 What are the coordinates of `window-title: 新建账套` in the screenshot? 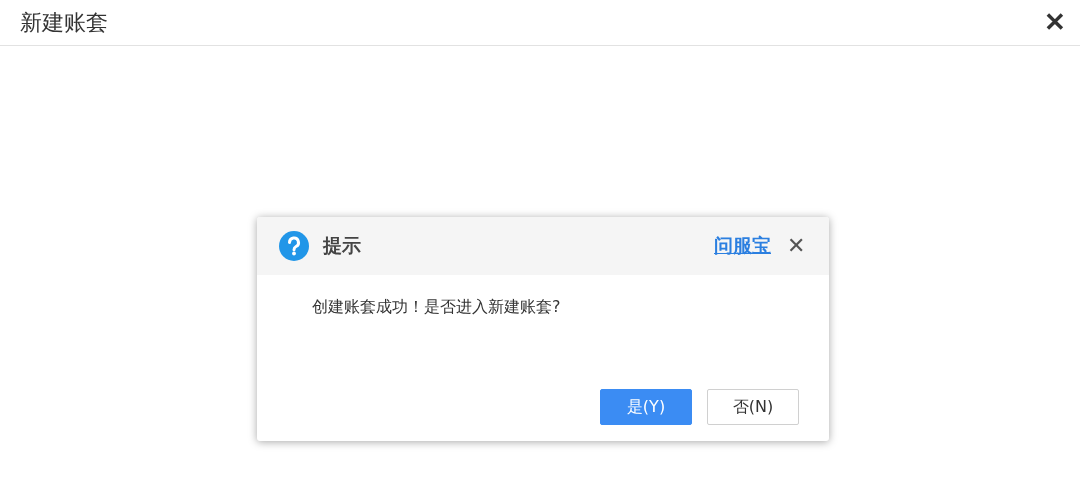 It's located at (64, 22).